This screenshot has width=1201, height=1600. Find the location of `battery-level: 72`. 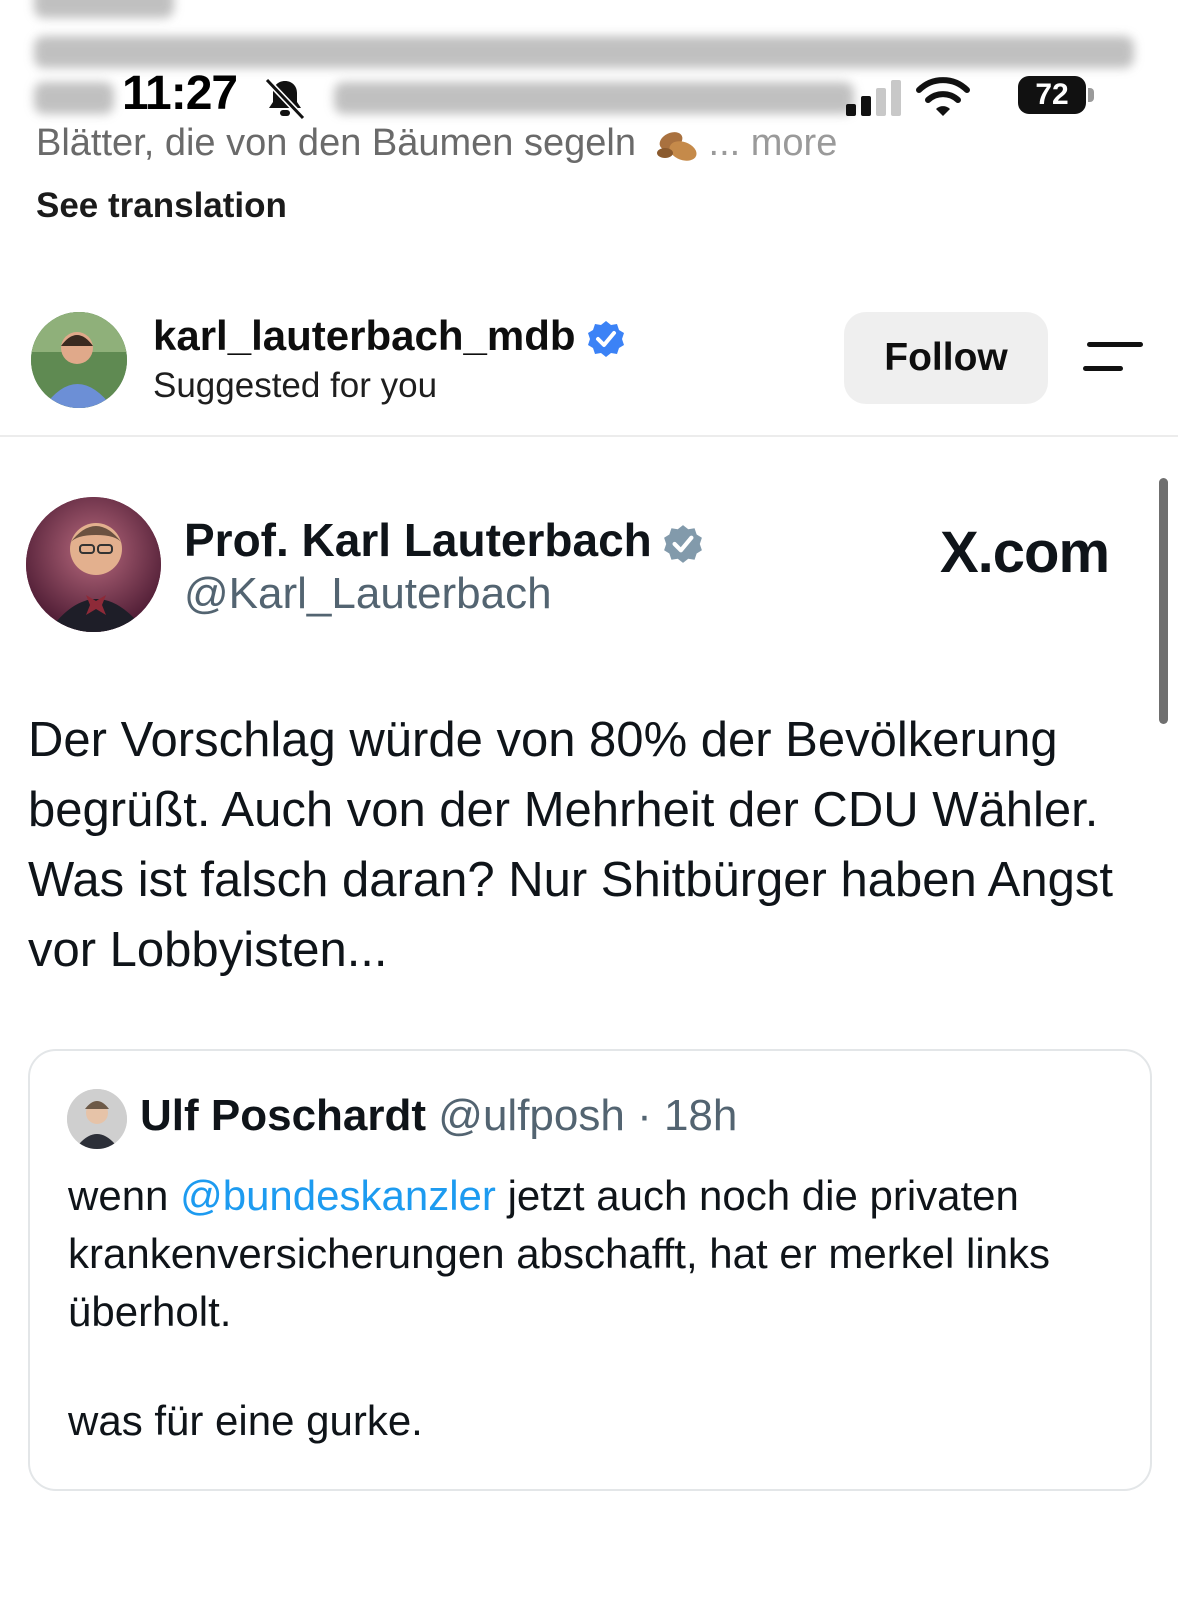

battery-level: 72 is located at coordinates (1052, 94).